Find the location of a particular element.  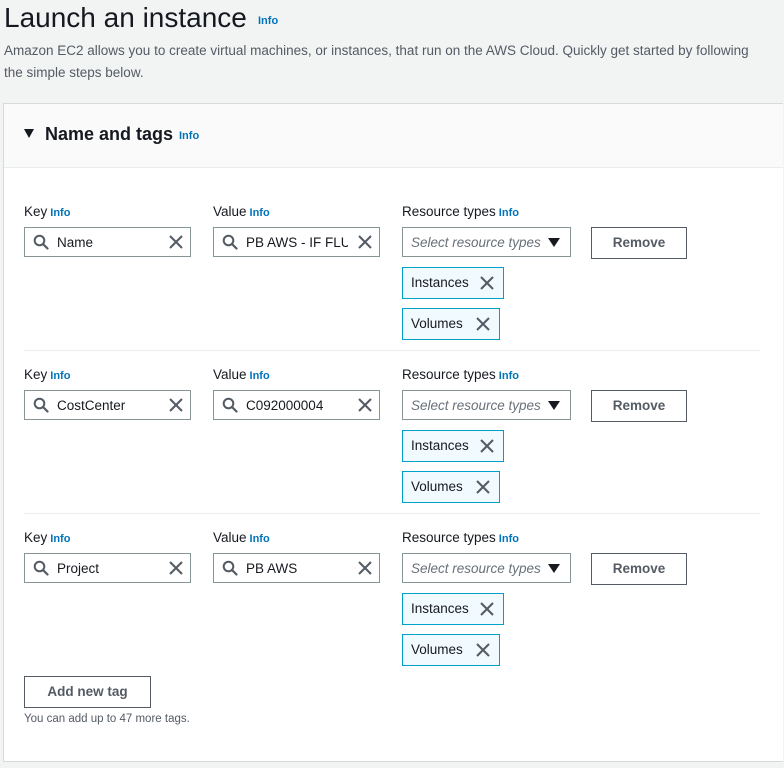

tag-key-field: CostCenter is located at coordinates (107, 405).